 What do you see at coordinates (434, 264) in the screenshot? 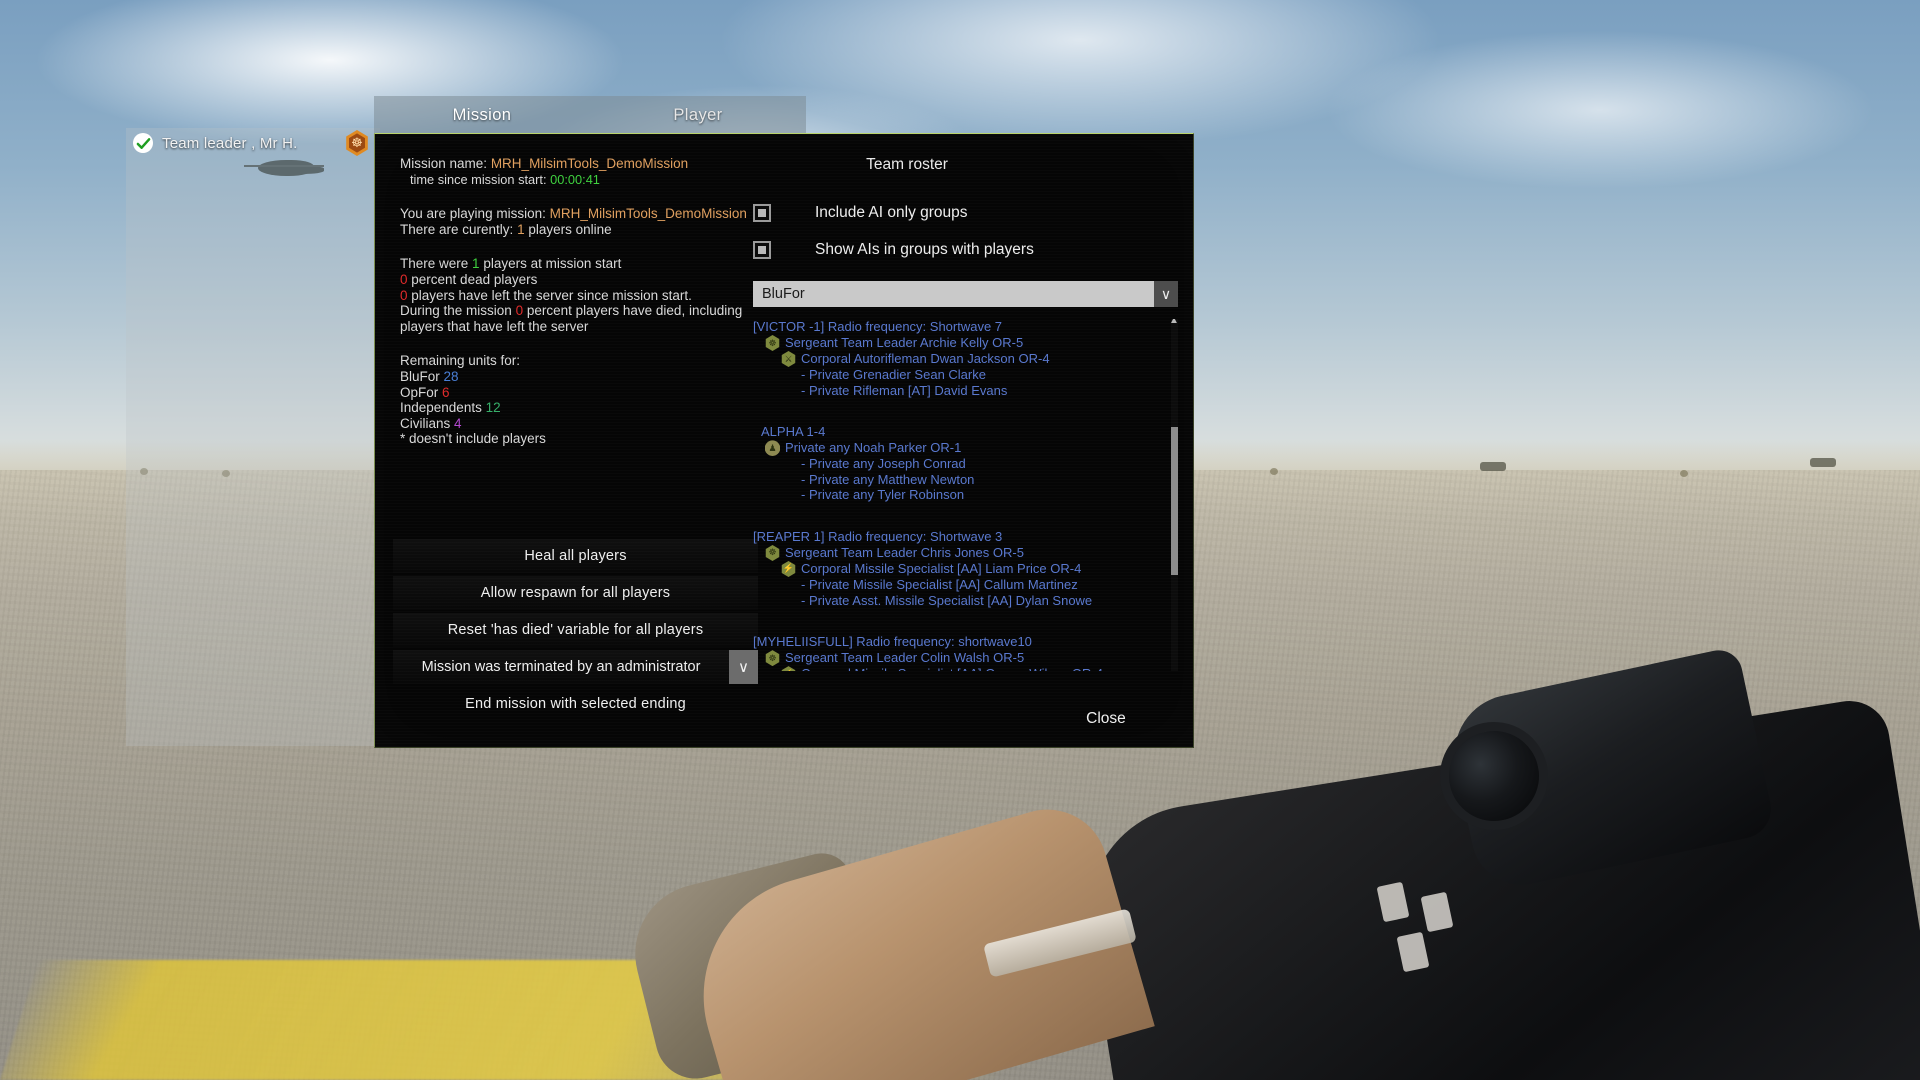
I see `players-at-start-prefix: There were` at bounding box center [434, 264].